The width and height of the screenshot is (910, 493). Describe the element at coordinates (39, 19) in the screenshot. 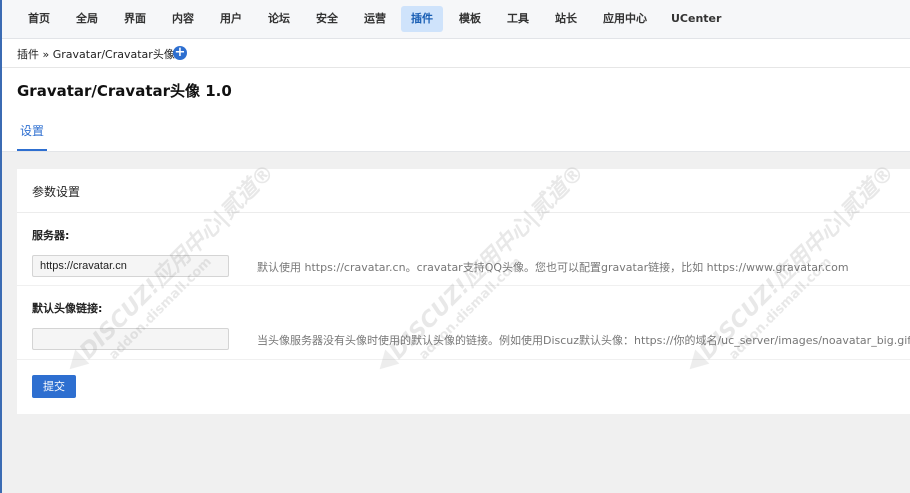

I see `nav-item-home: 首页` at that location.